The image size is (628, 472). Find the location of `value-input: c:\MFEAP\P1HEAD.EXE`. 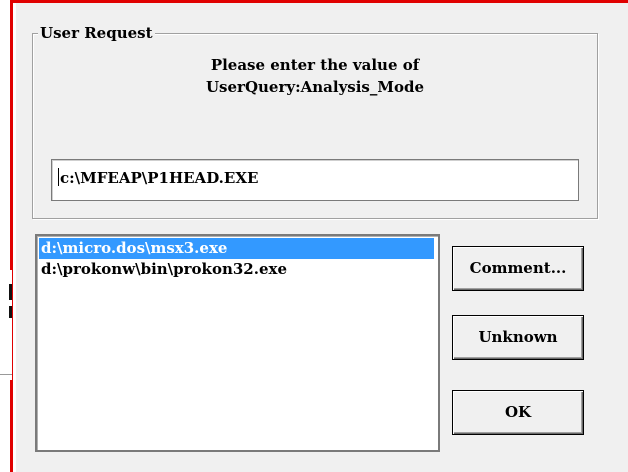

value-input: c:\MFEAP\P1HEAD.EXE is located at coordinates (315, 180).